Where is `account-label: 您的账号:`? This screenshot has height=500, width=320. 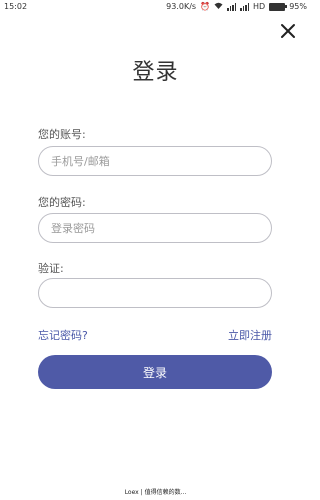 account-label: 您的账号: is located at coordinates (62, 134).